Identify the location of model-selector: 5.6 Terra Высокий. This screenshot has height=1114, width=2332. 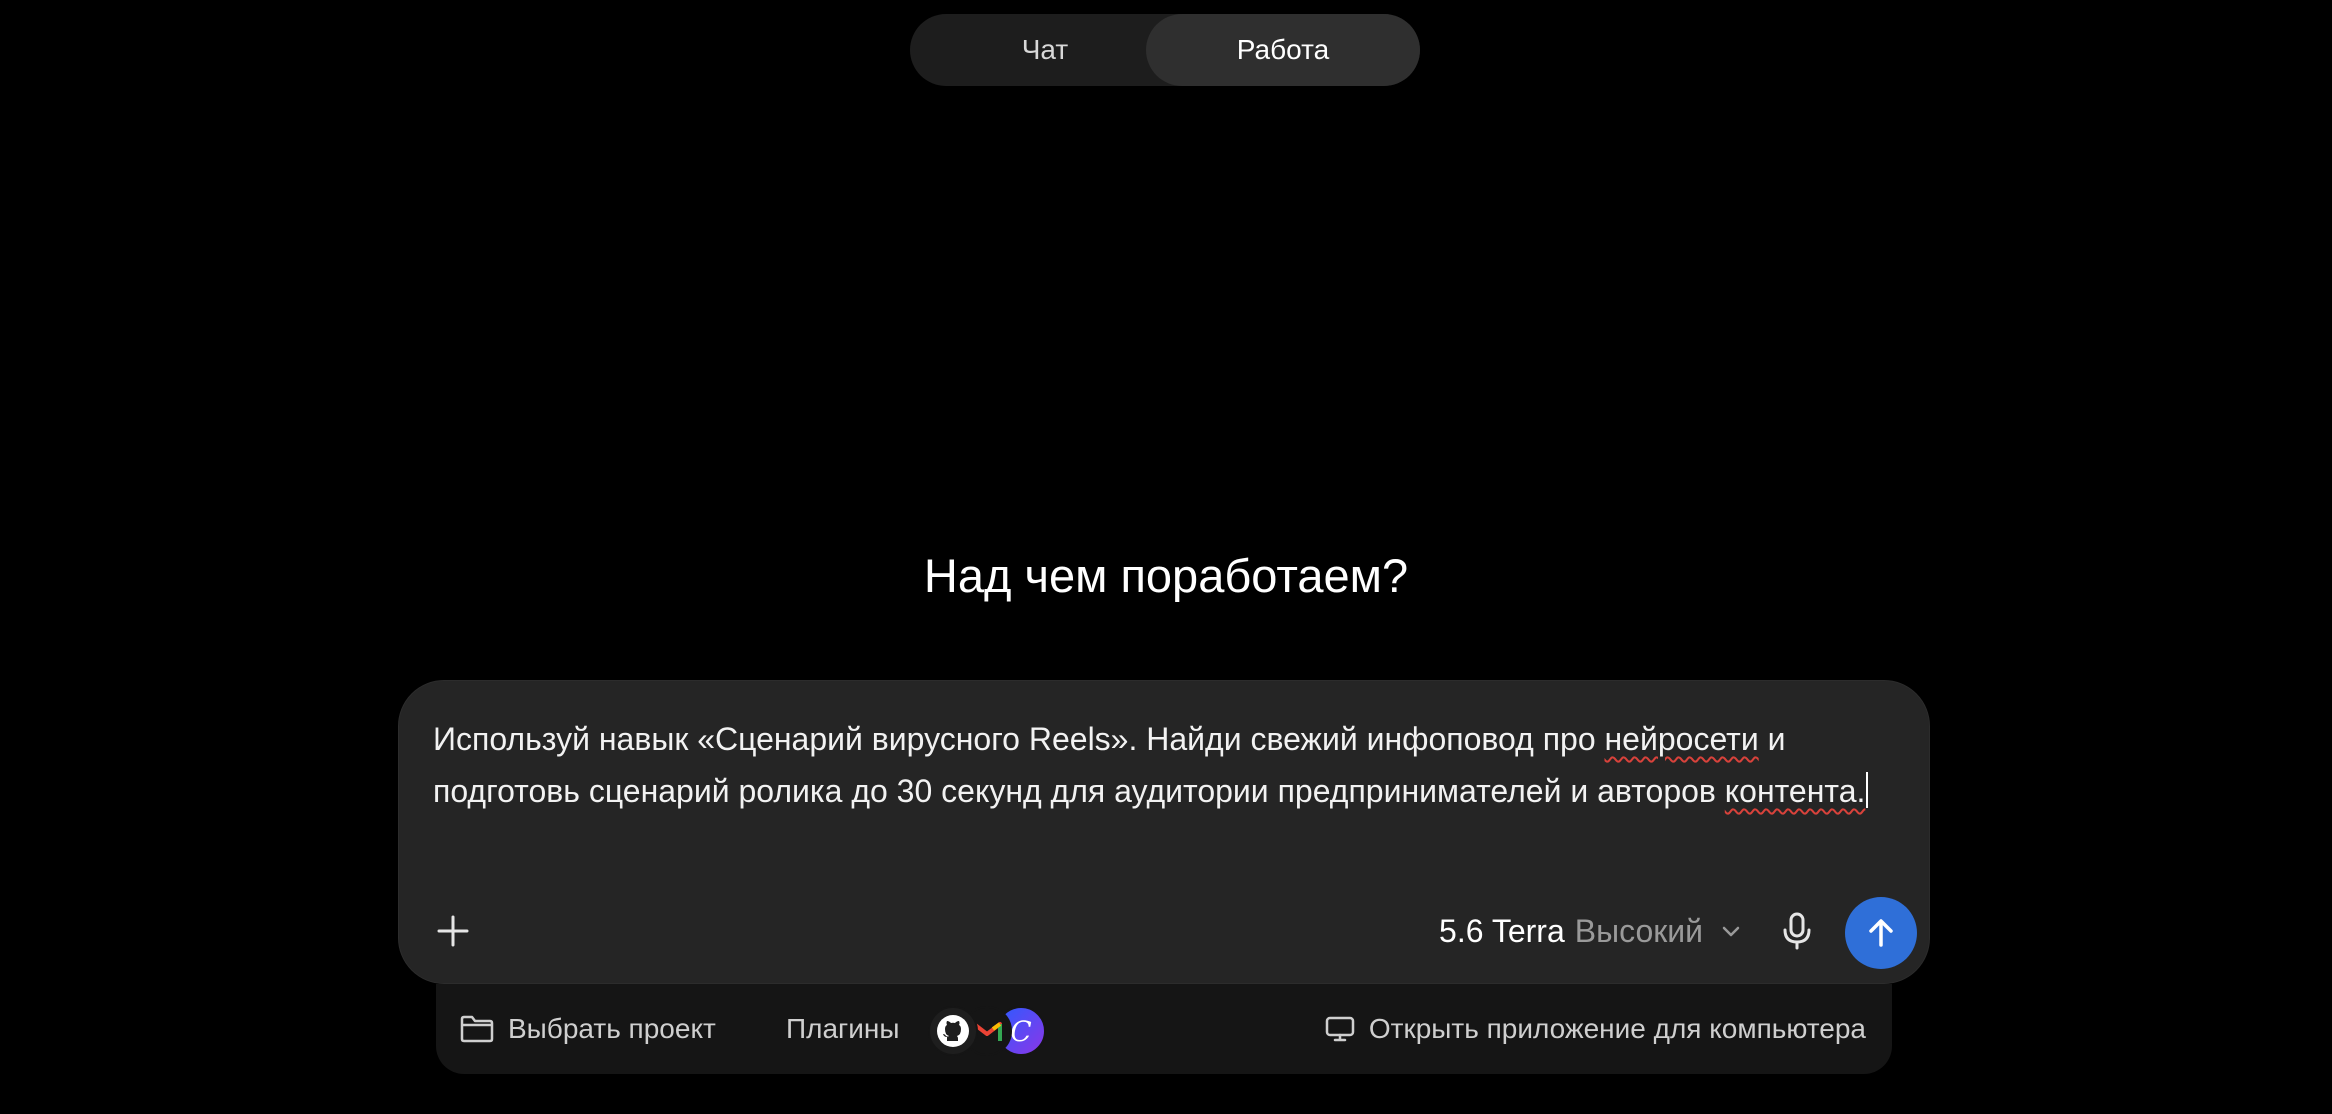
(1591, 931).